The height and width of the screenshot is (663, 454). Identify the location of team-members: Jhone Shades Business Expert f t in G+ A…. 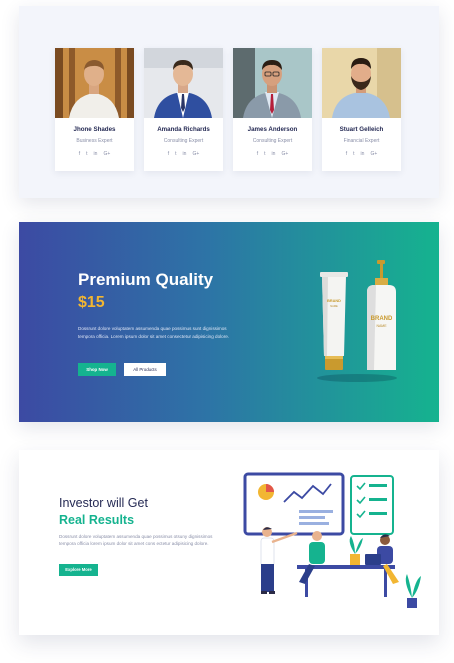
(228, 109).